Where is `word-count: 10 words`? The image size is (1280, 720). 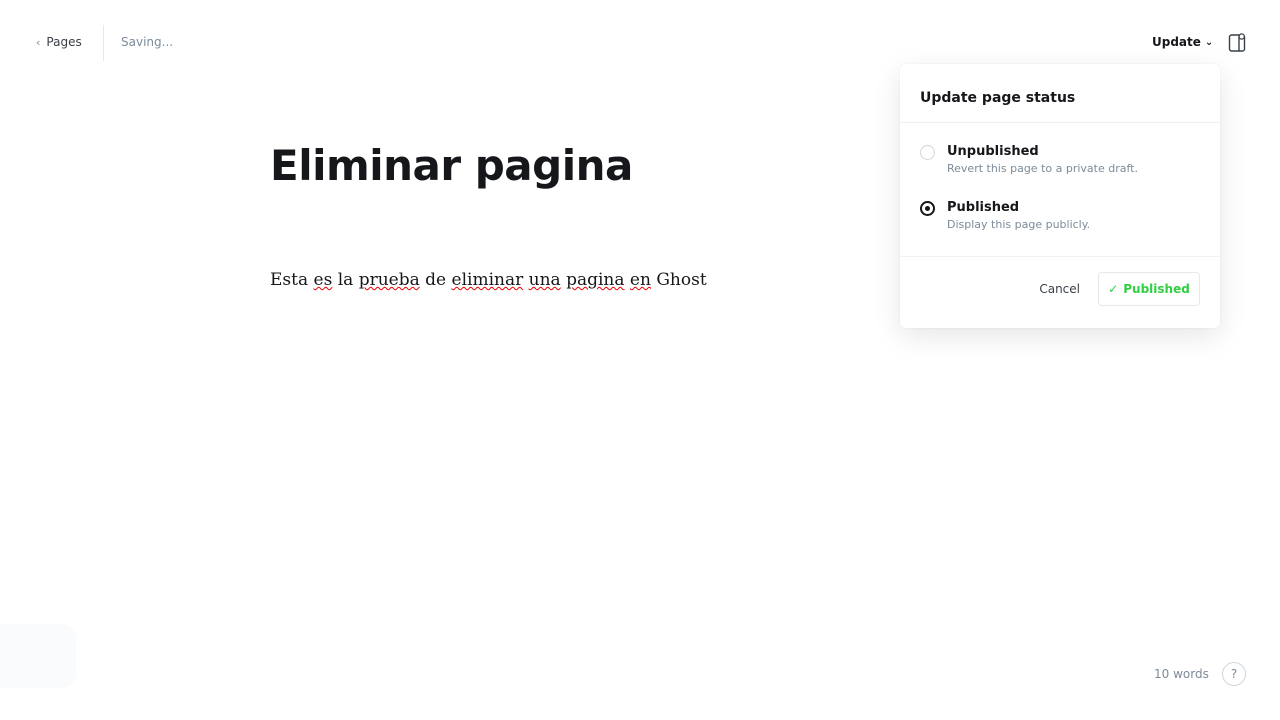
word-count: 10 words is located at coordinates (1181, 674).